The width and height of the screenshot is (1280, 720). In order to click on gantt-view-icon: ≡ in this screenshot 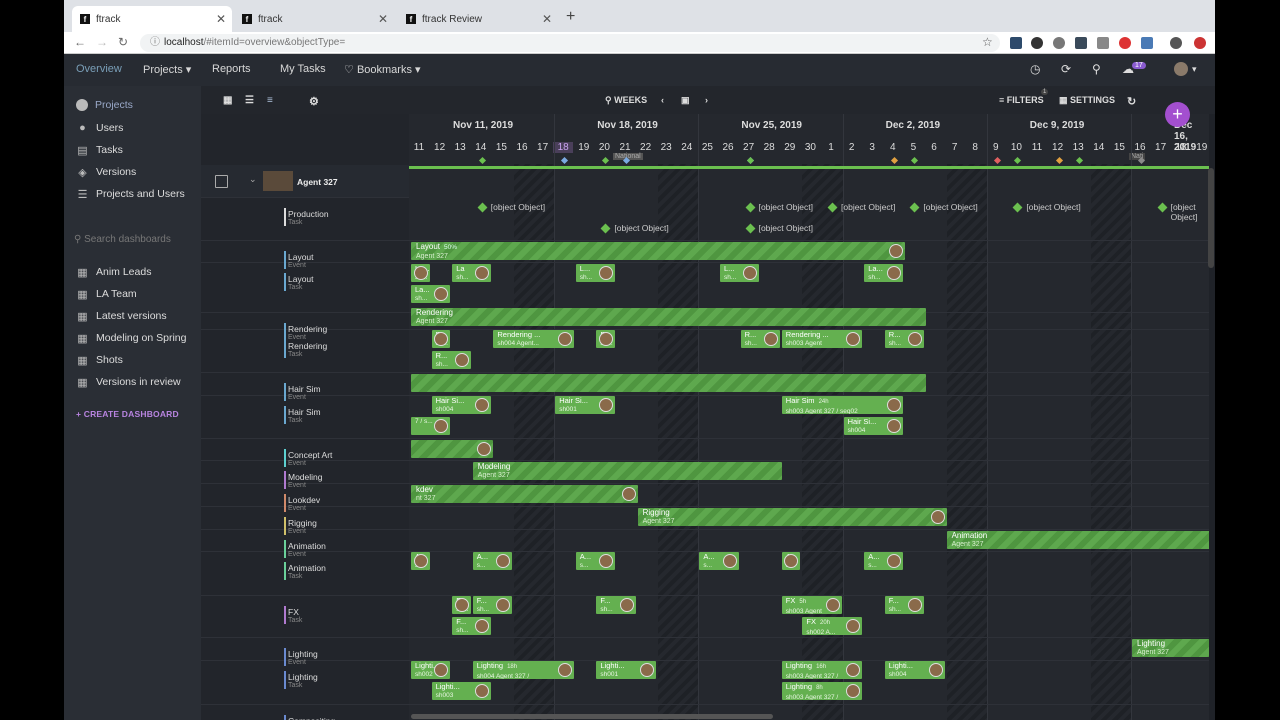, I will do `click(270, 100)`.